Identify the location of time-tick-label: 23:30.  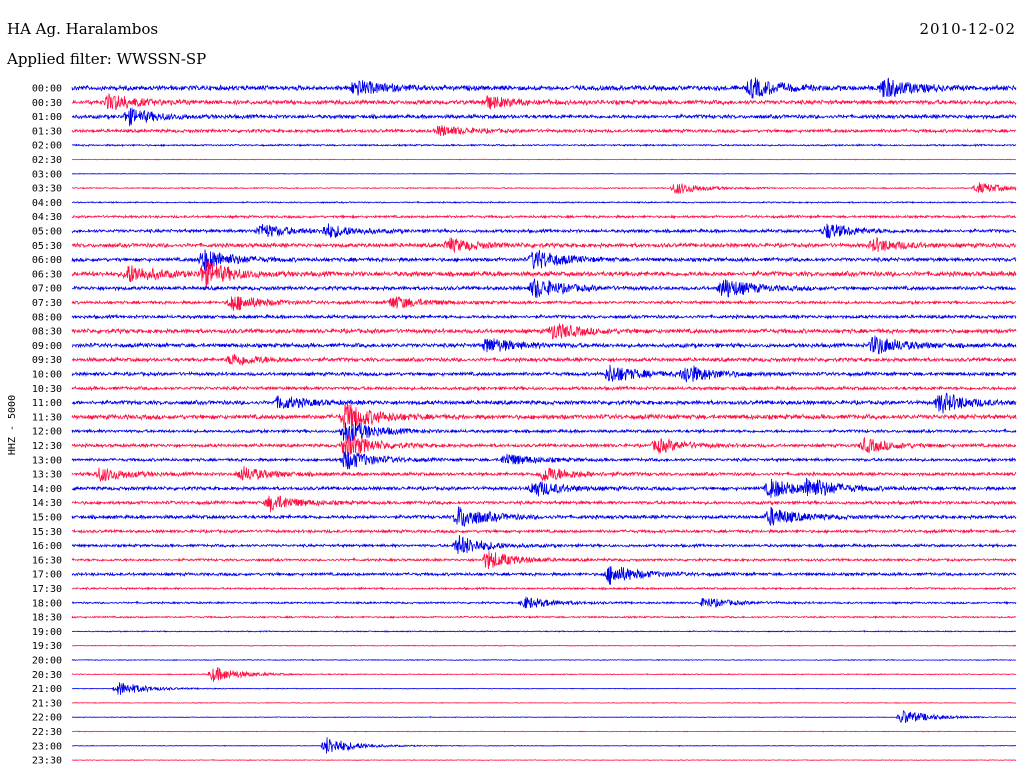
(47, 761).